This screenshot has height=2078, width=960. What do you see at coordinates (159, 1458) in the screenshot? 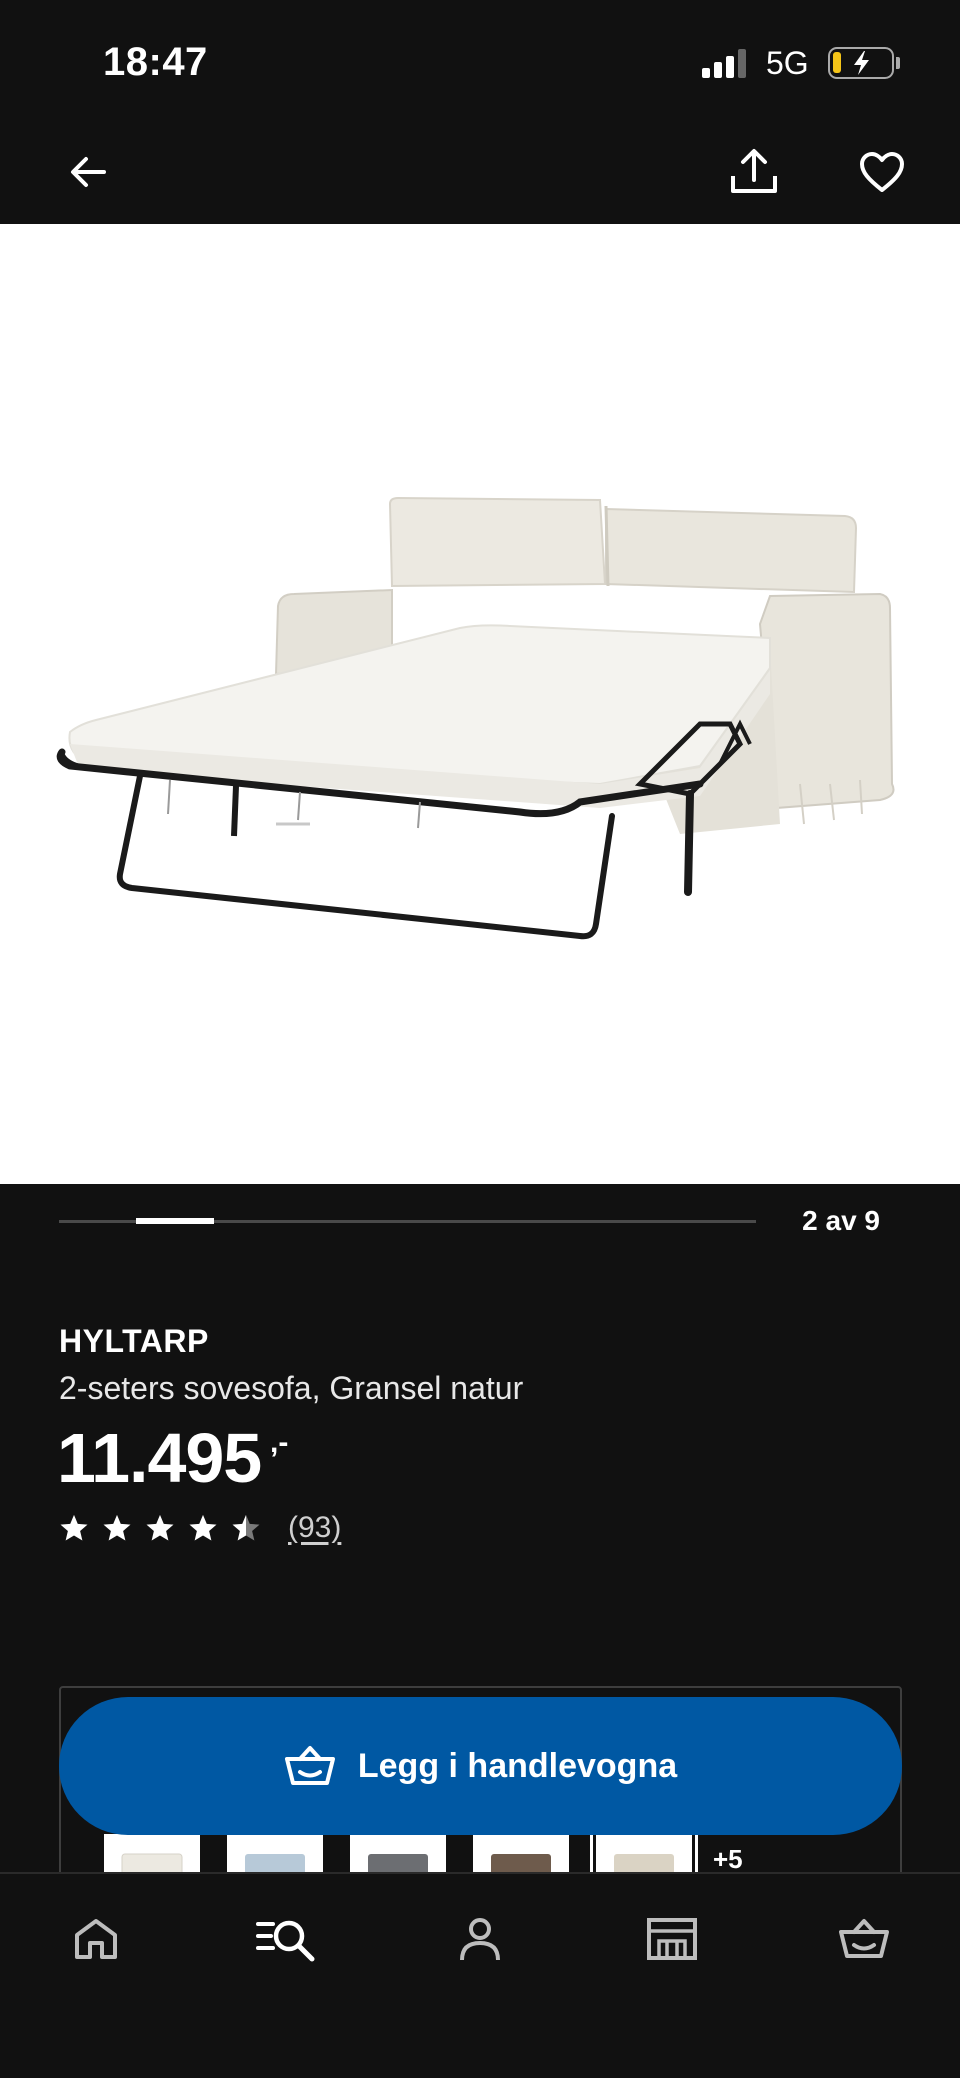
I see `product-price: 11.495` at bounding box center [159, 1458].